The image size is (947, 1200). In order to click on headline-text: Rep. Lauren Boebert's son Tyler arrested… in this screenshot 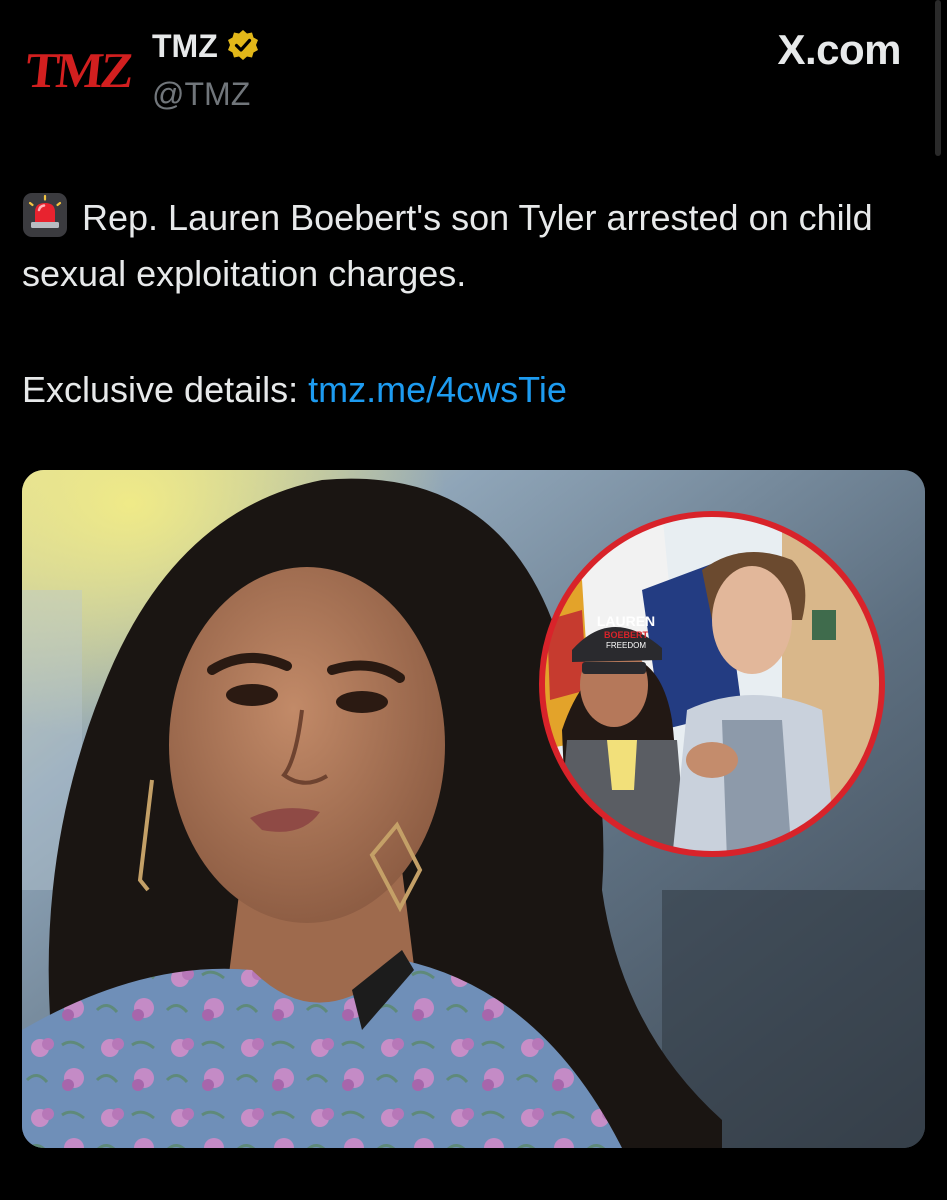, I will do `click(447, 245)`.